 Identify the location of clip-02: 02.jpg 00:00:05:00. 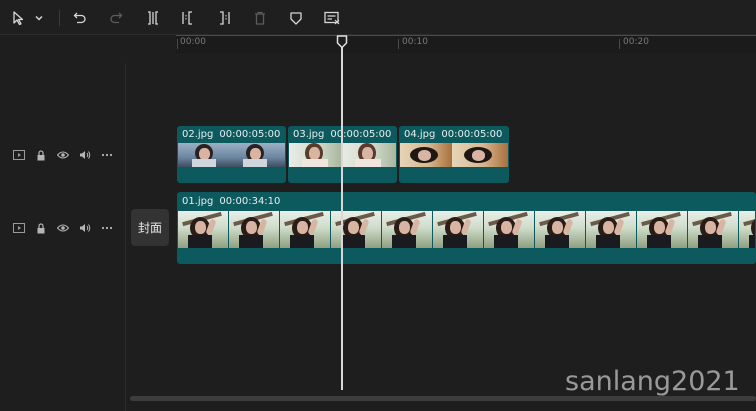
(231, 154).